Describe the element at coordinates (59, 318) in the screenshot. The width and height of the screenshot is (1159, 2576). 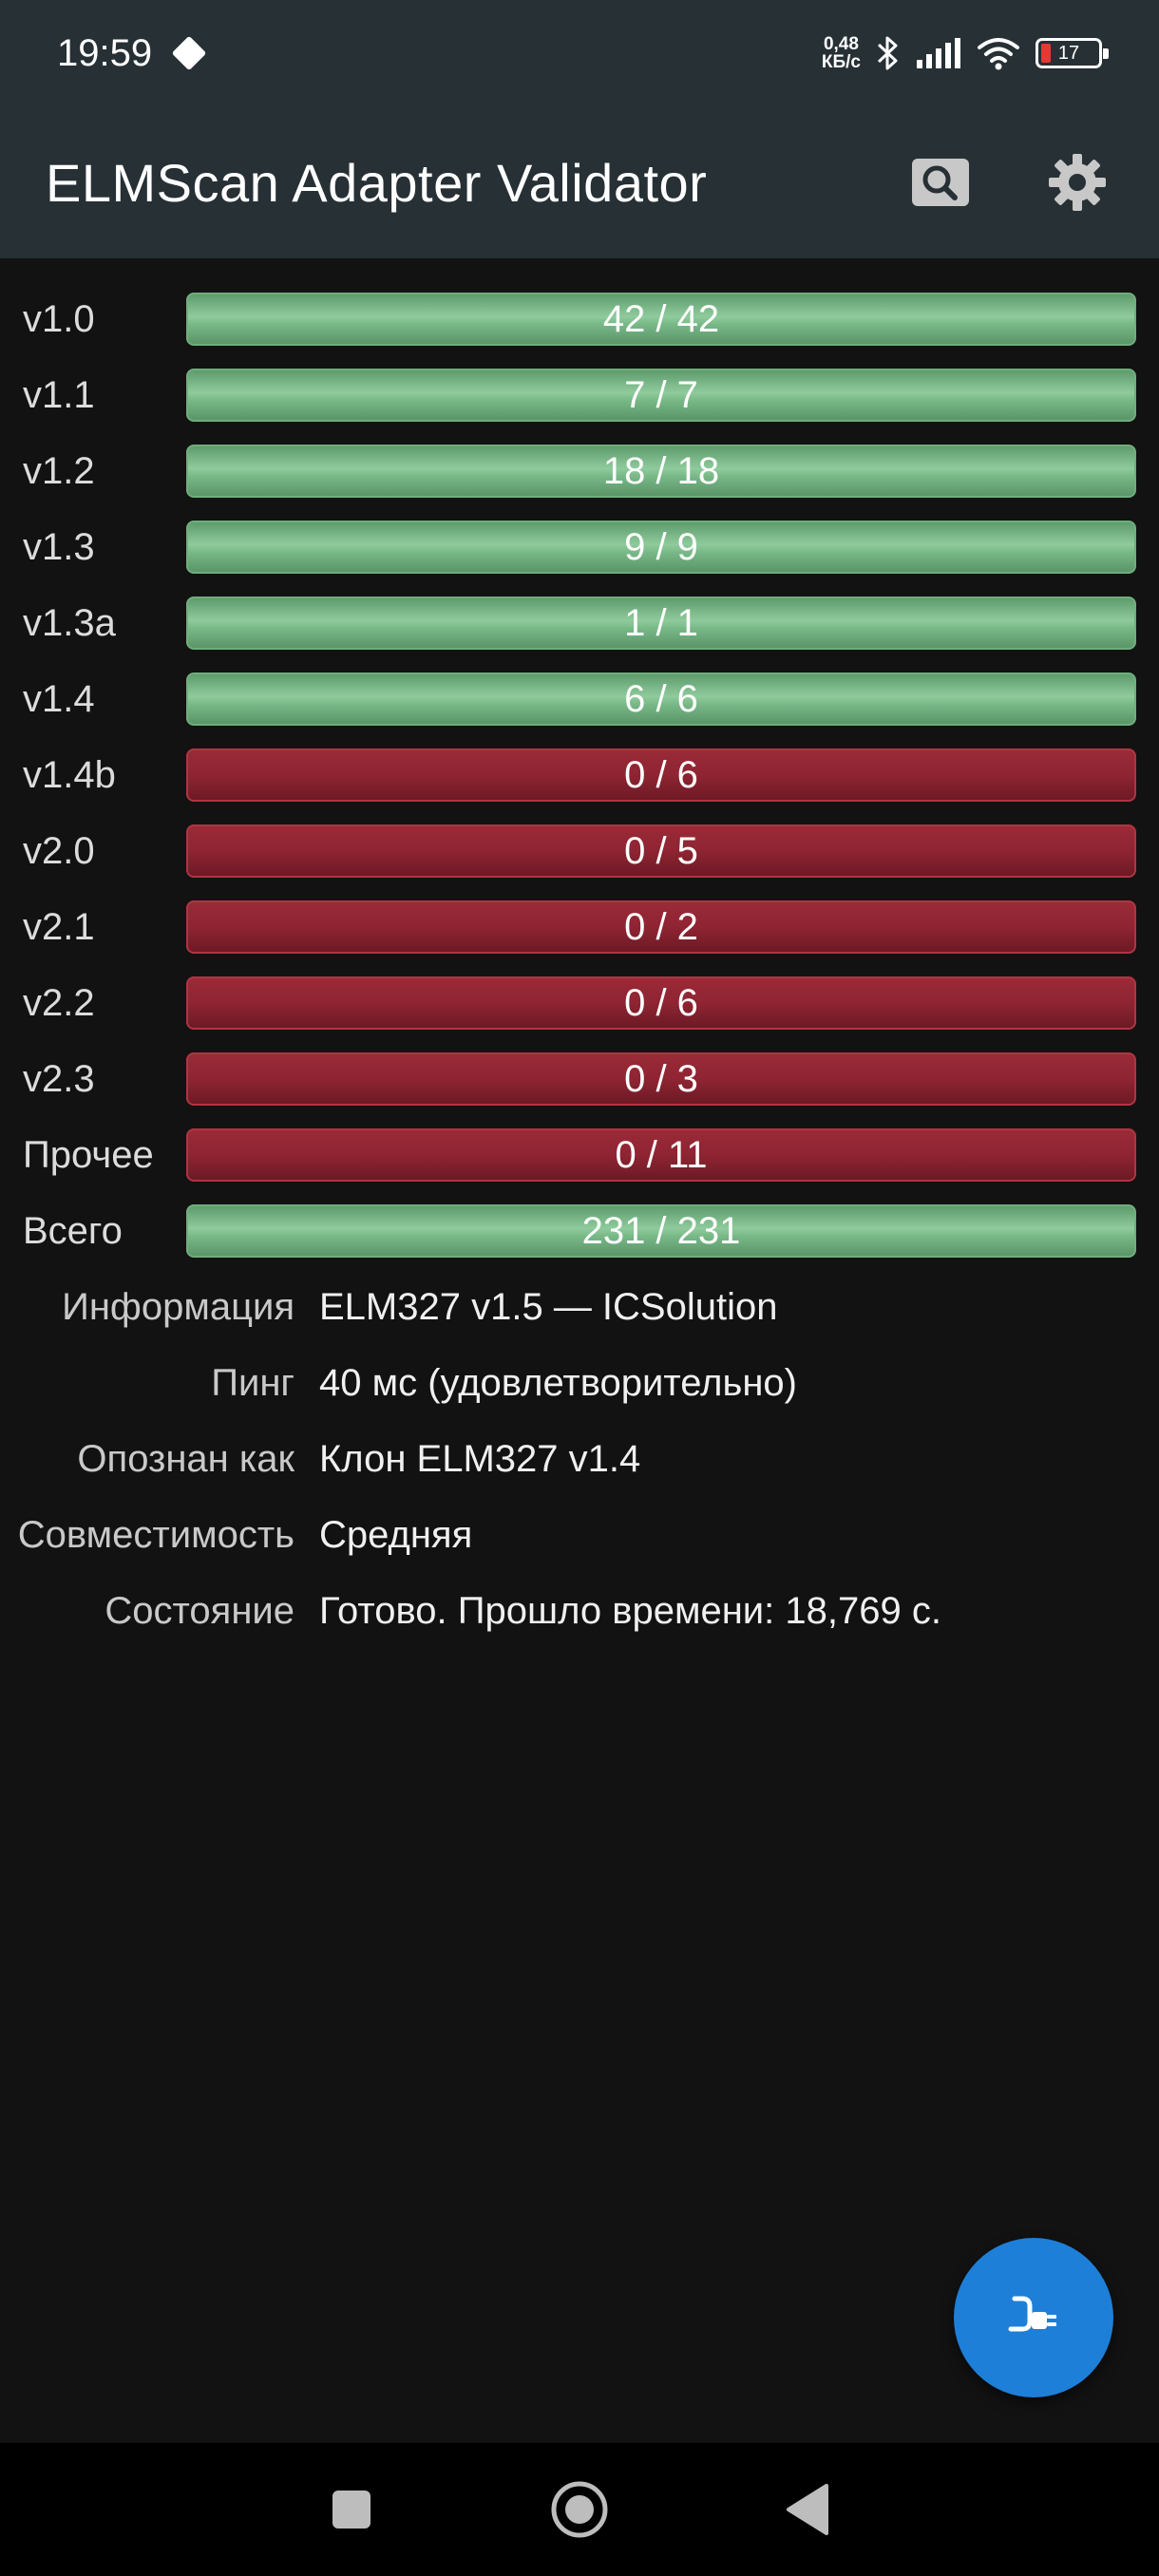
I see `result-label: v1.0` at that location.